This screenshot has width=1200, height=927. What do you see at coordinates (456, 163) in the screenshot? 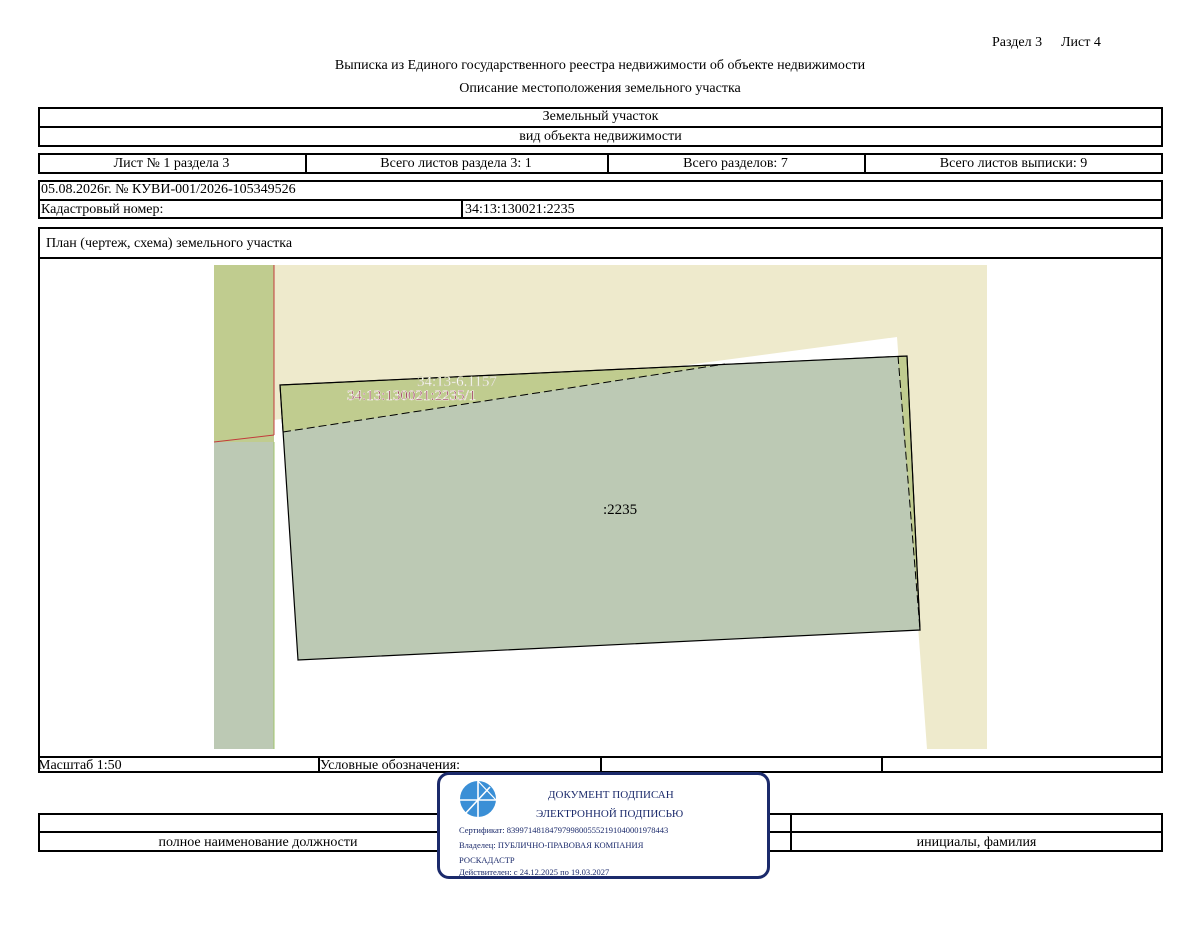
I see `total-section-sheets-cell: Всего листов раздела 3: 1` at bounding box center [456, 163].